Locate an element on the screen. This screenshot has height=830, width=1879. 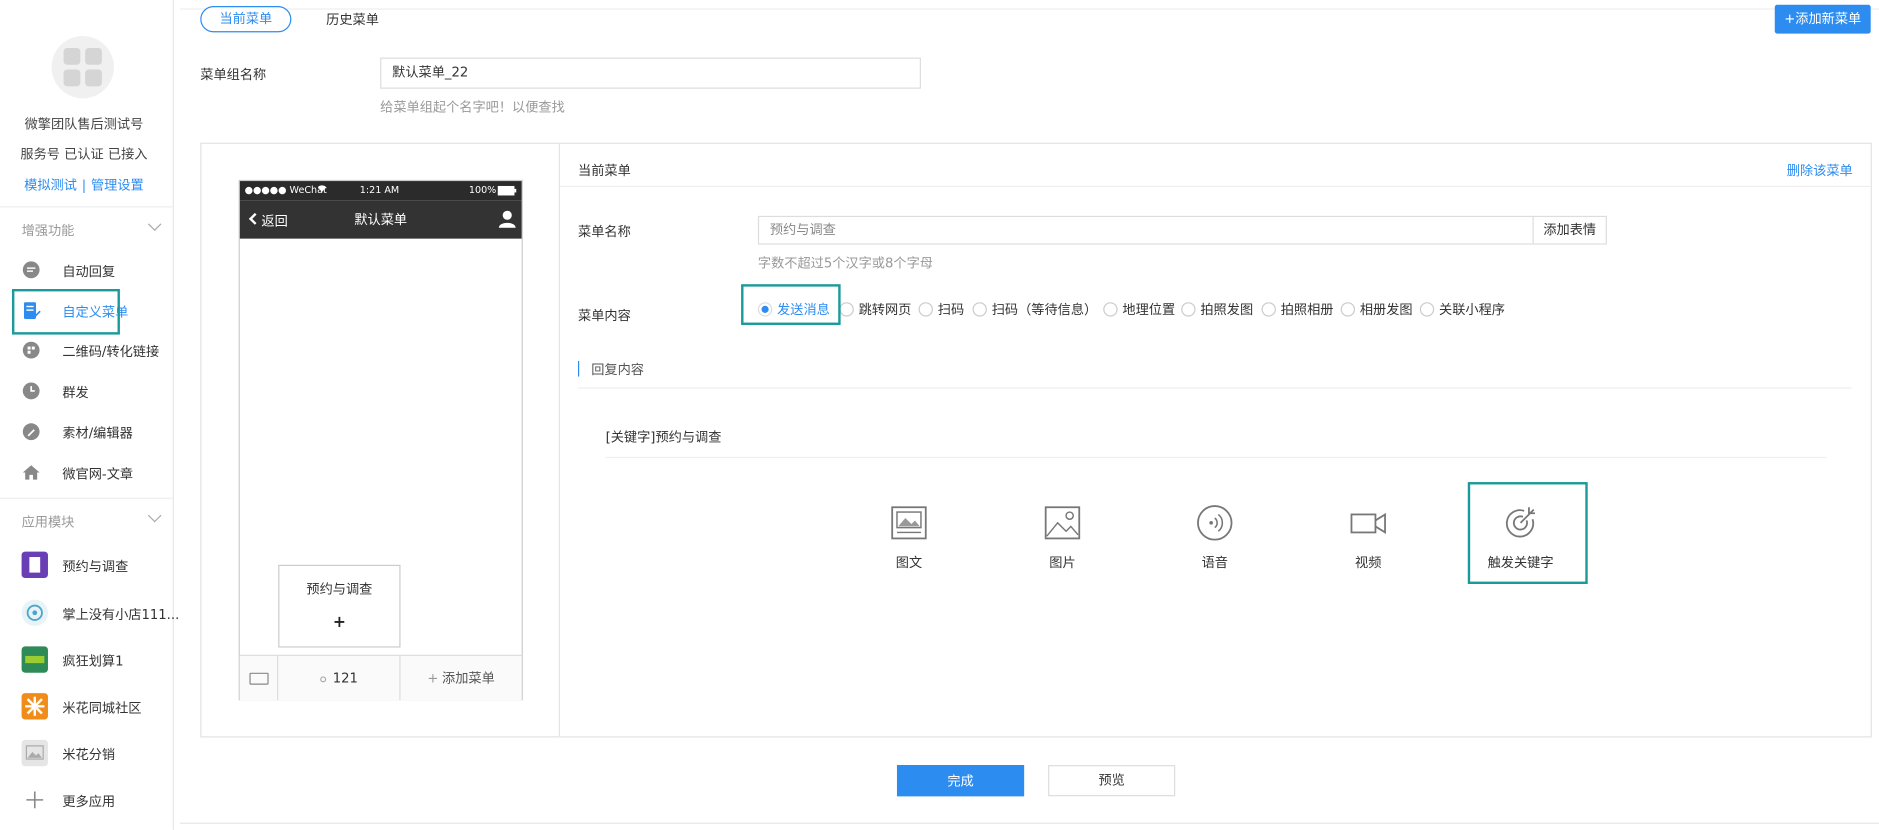
sidebar-app-distribution: 米花分销 is located at coordinates (87, 753).